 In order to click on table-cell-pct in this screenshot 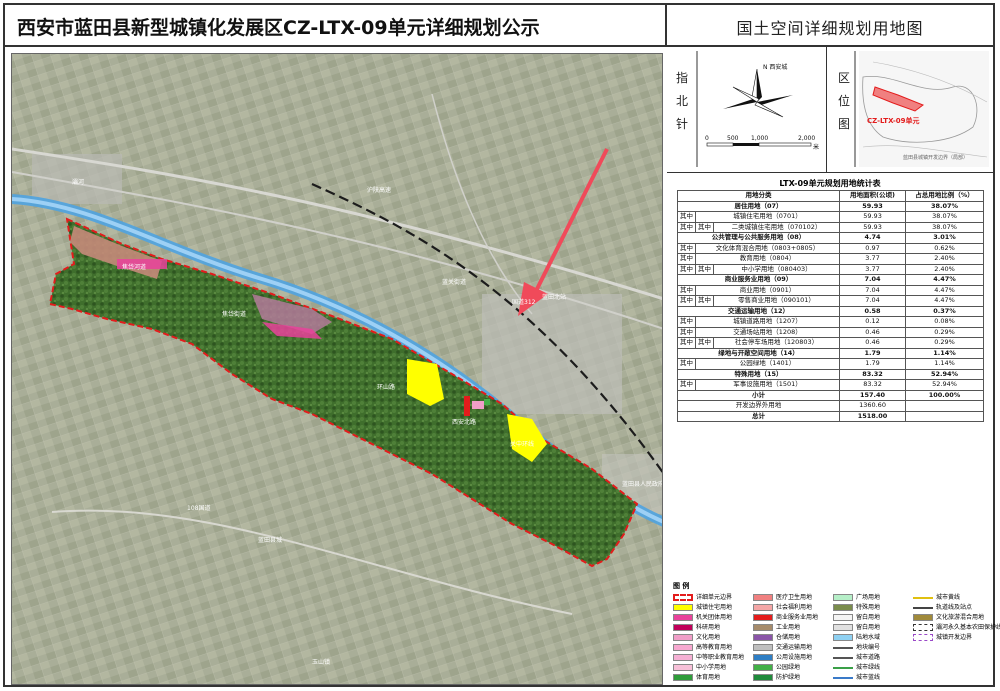, I will do `click(945, 416)`.